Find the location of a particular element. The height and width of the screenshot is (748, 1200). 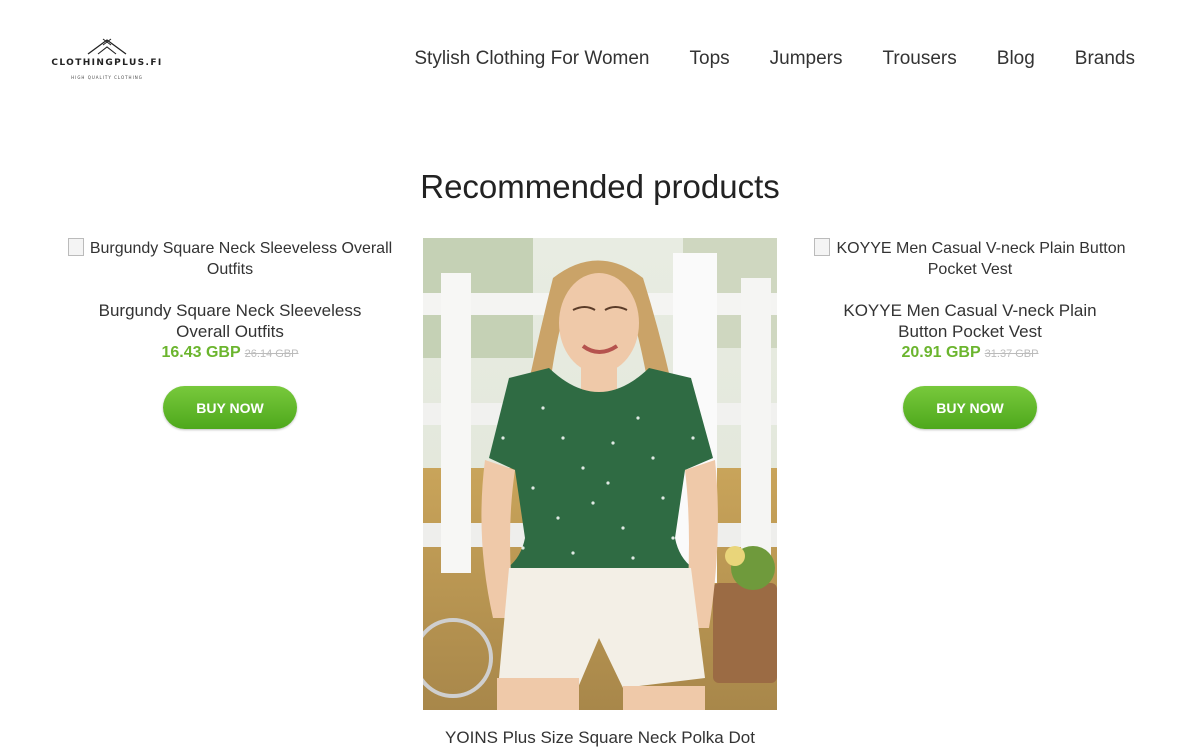

product-old-price: 26.14 GBP is located at coordinates (271, 354).